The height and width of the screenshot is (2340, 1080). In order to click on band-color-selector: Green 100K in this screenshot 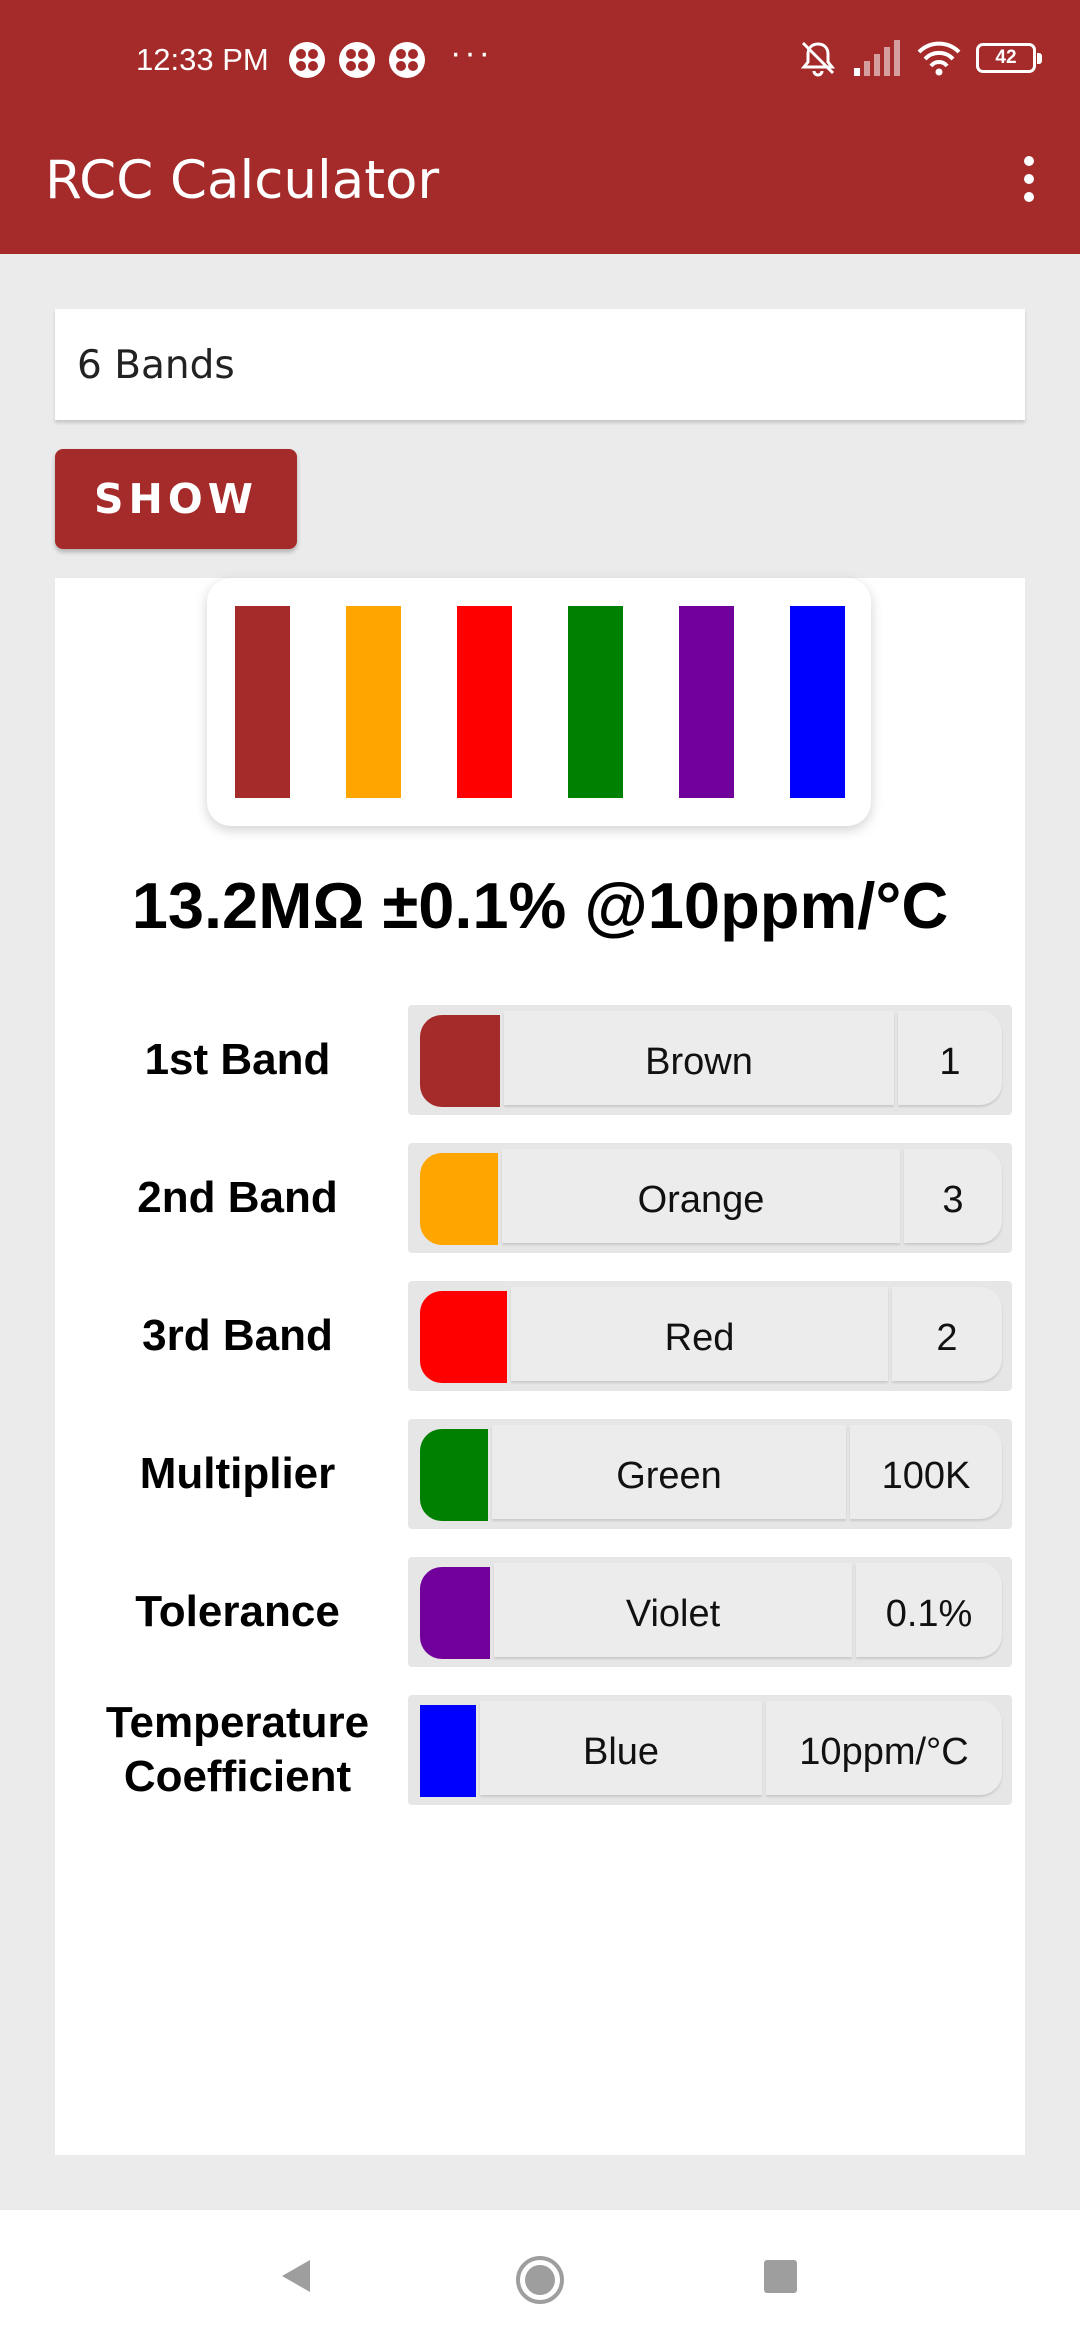, I will do `click(710, 1474)`.